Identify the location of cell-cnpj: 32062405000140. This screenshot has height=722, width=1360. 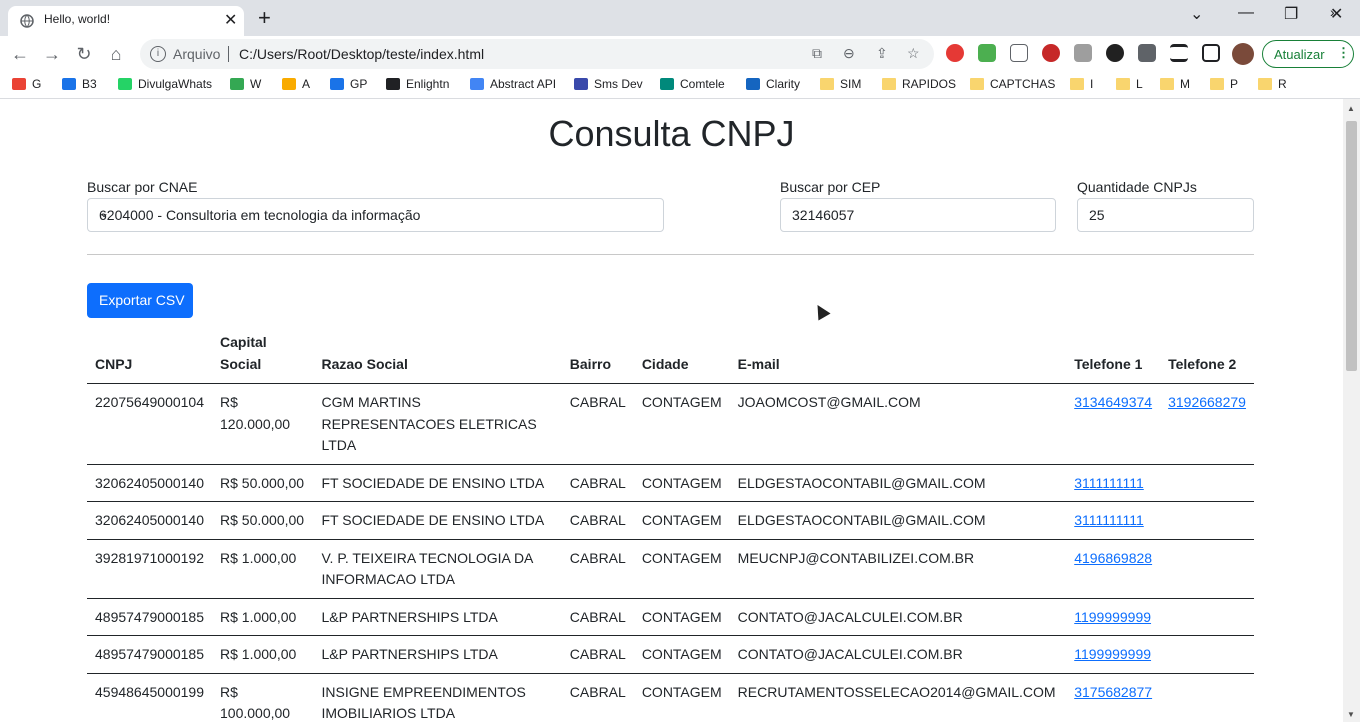
(150, 483).